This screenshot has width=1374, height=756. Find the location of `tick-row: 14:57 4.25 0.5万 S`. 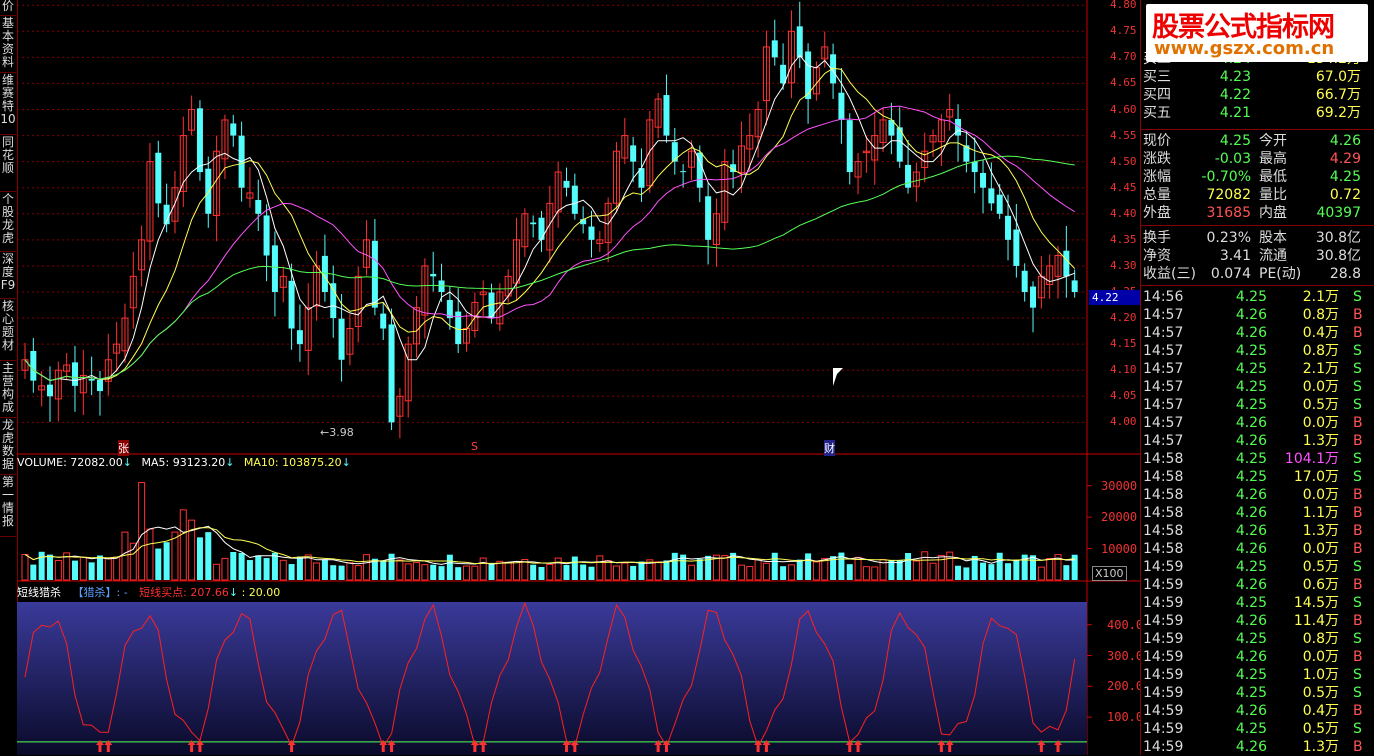

tick-row: 14:57 4.25 0.5万 S is located at coordinates (1257, 405).